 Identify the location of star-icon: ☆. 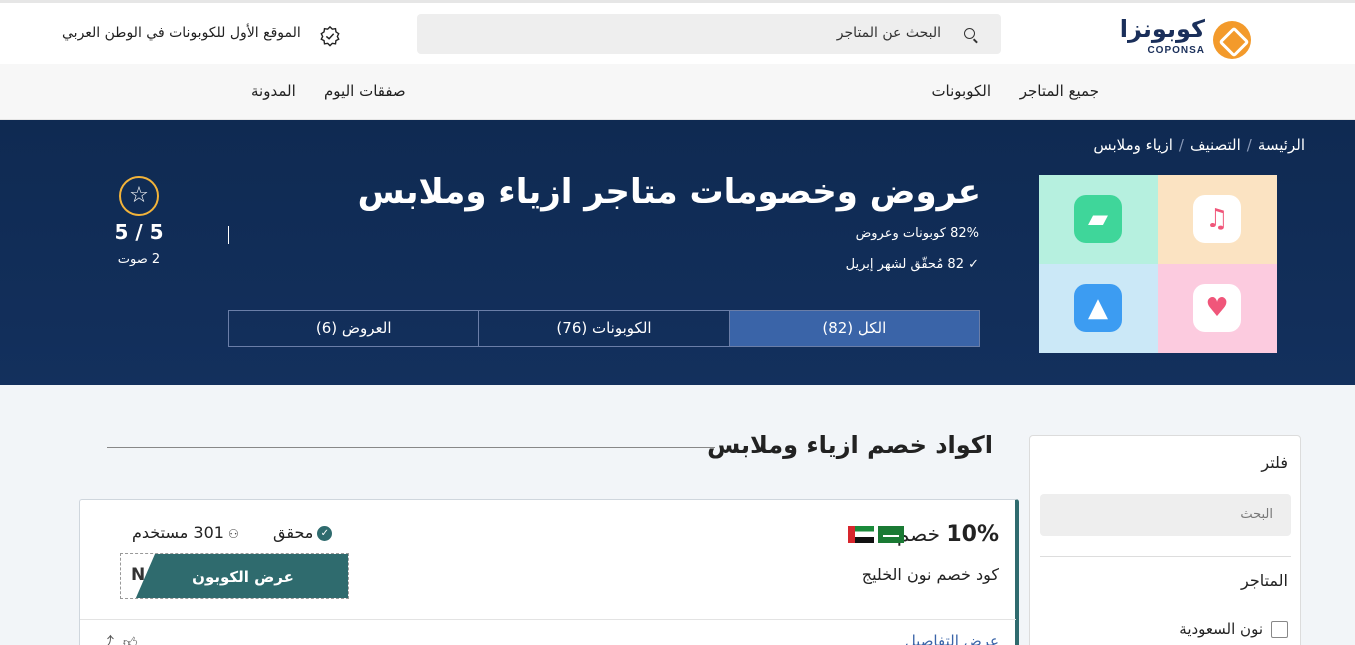
(139, 196).